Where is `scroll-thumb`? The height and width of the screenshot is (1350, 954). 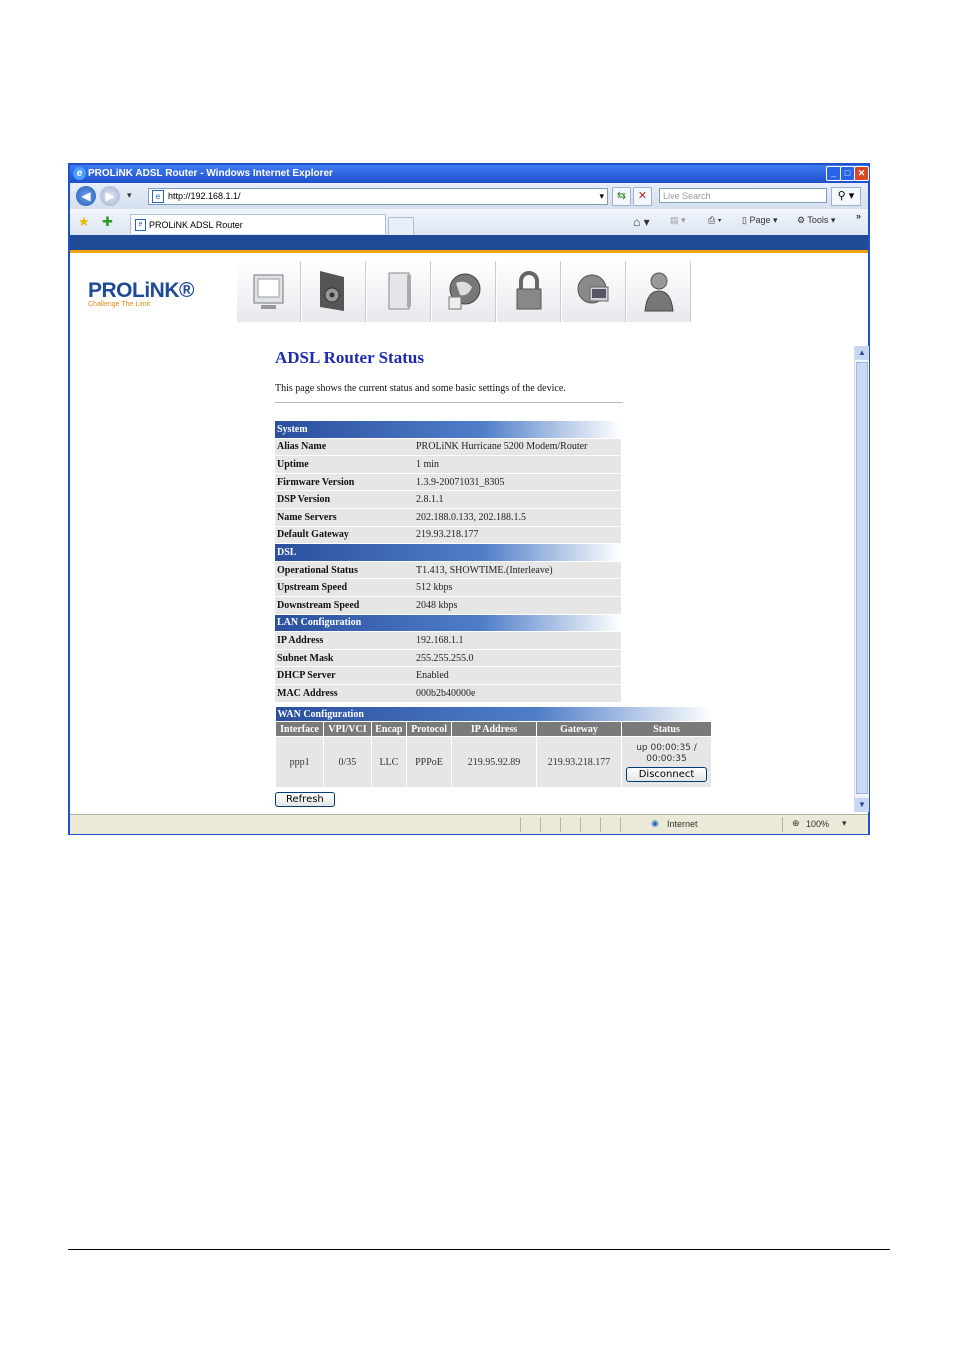 scroll-thumb is located at coordinates (862, 578).